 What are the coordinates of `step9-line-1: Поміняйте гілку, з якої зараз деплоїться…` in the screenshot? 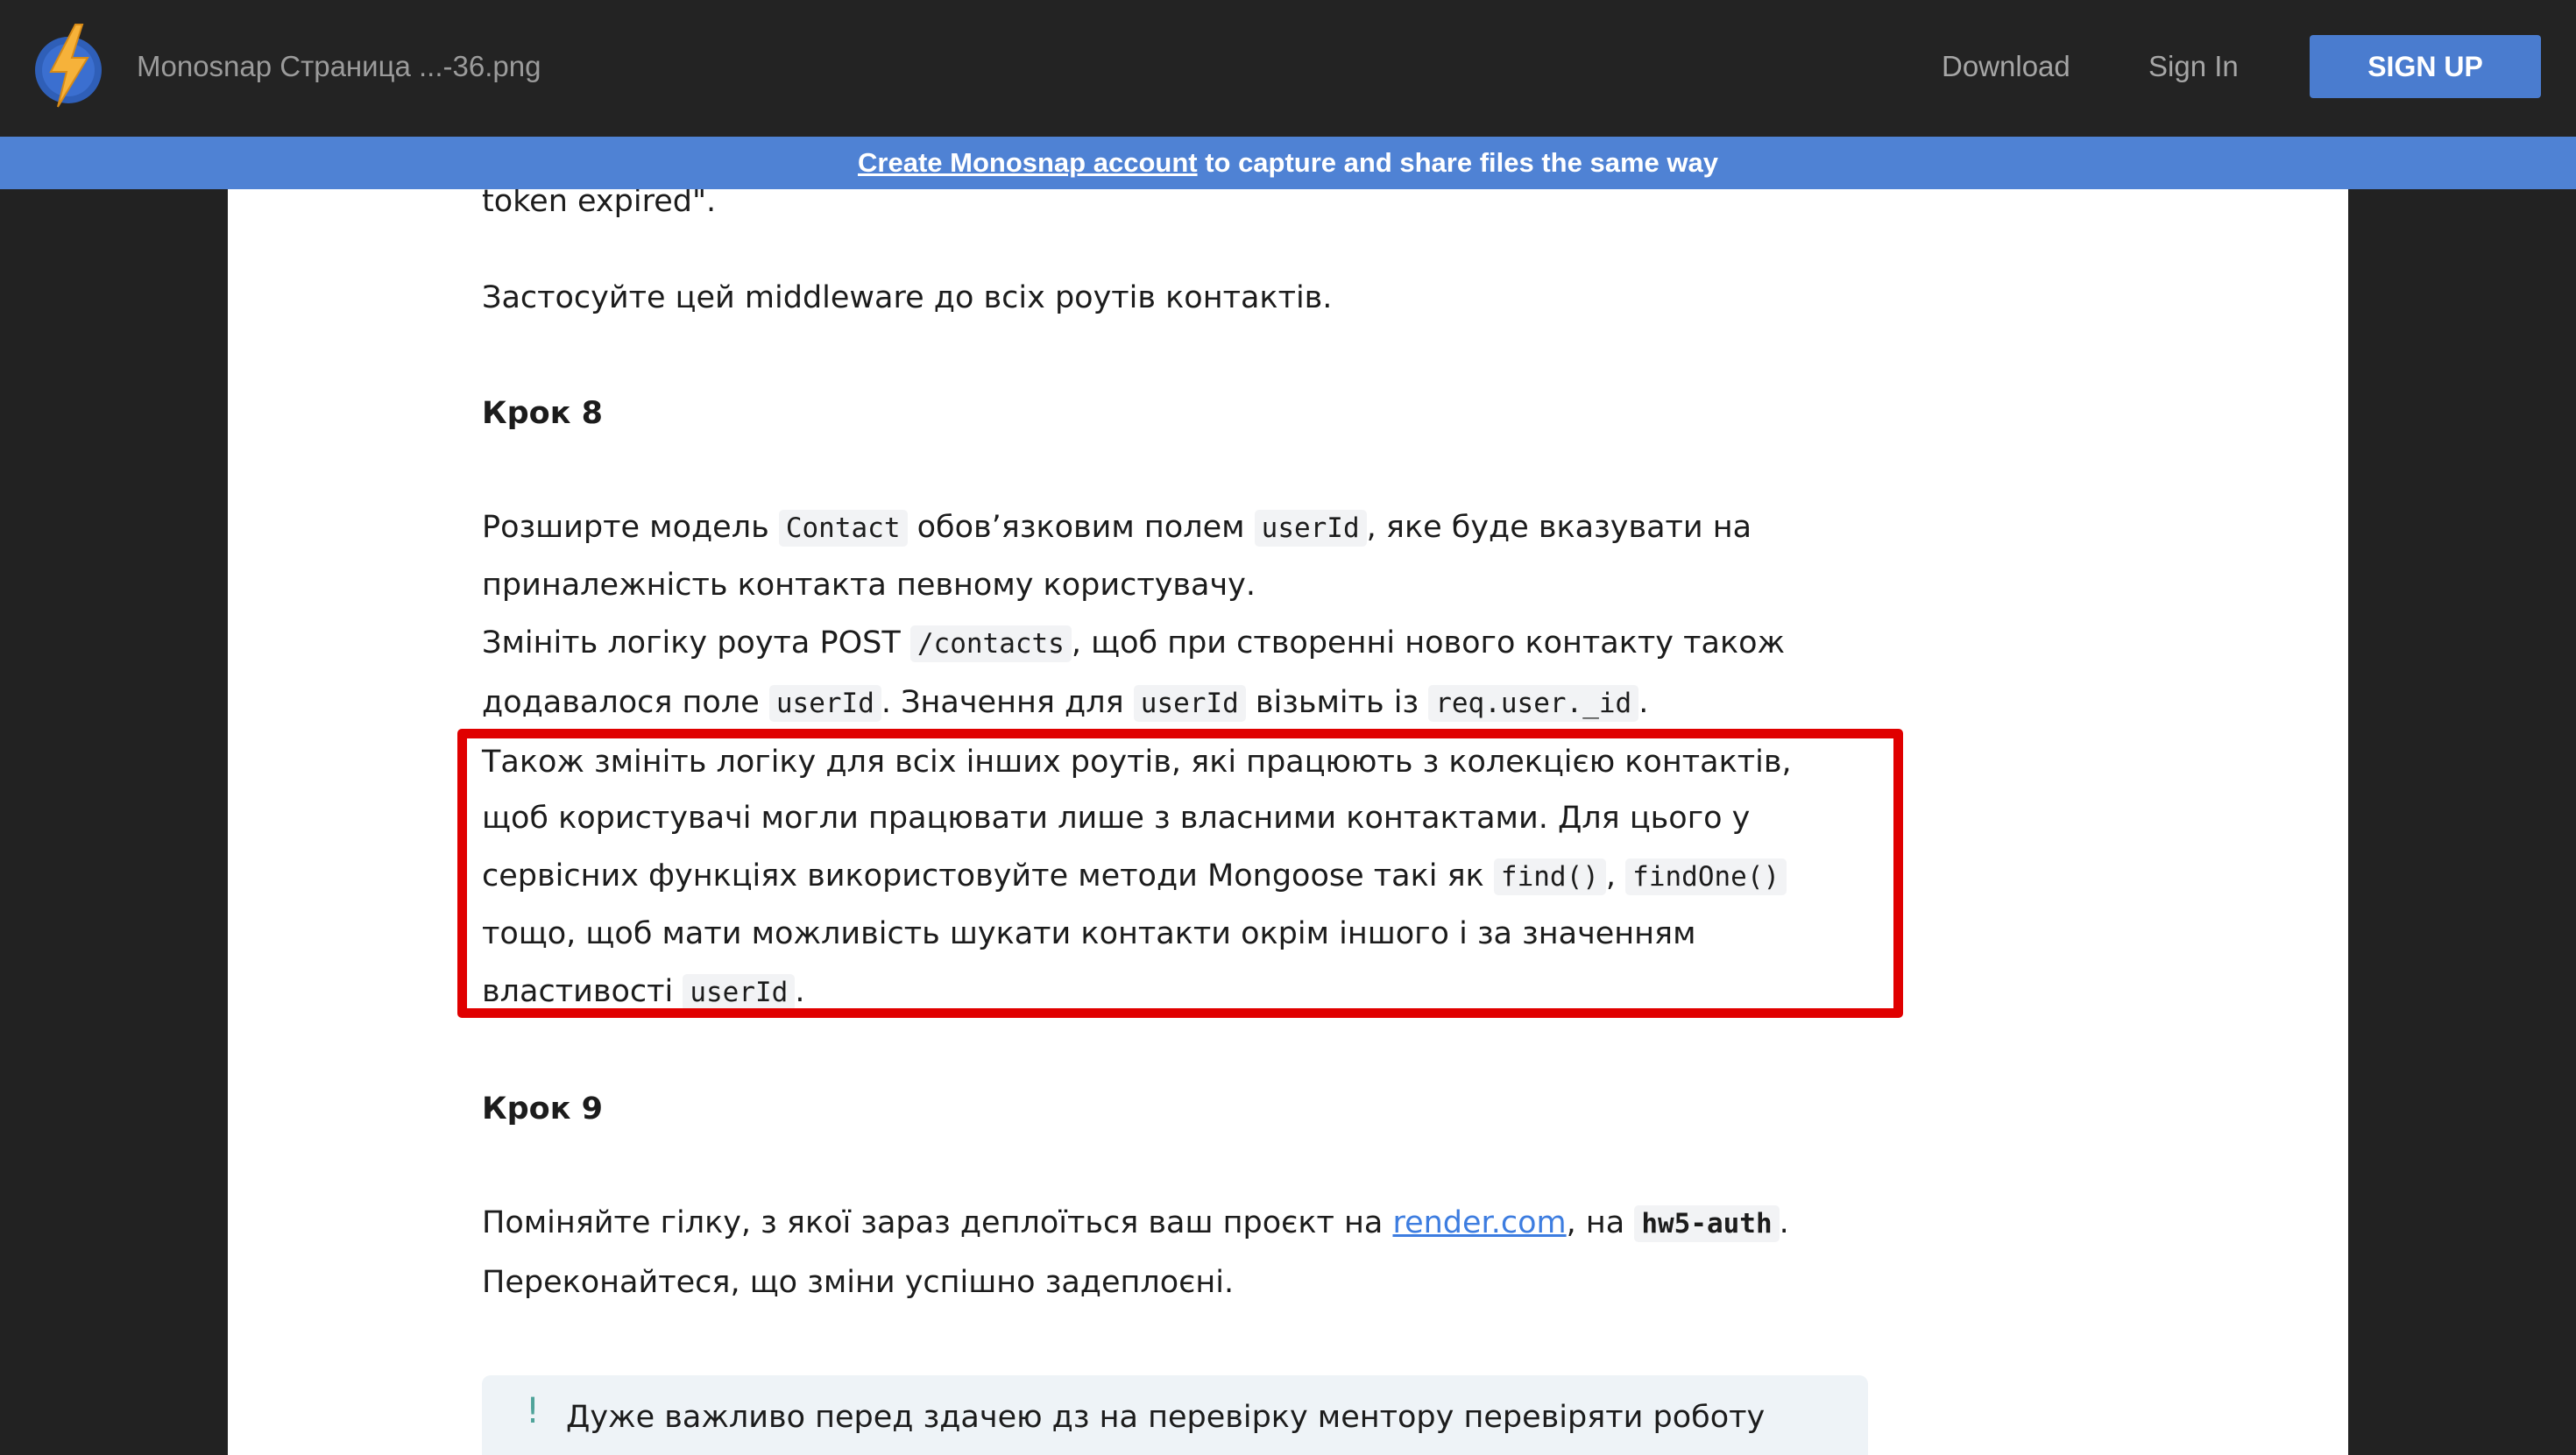 It's located at (1135, 1223).